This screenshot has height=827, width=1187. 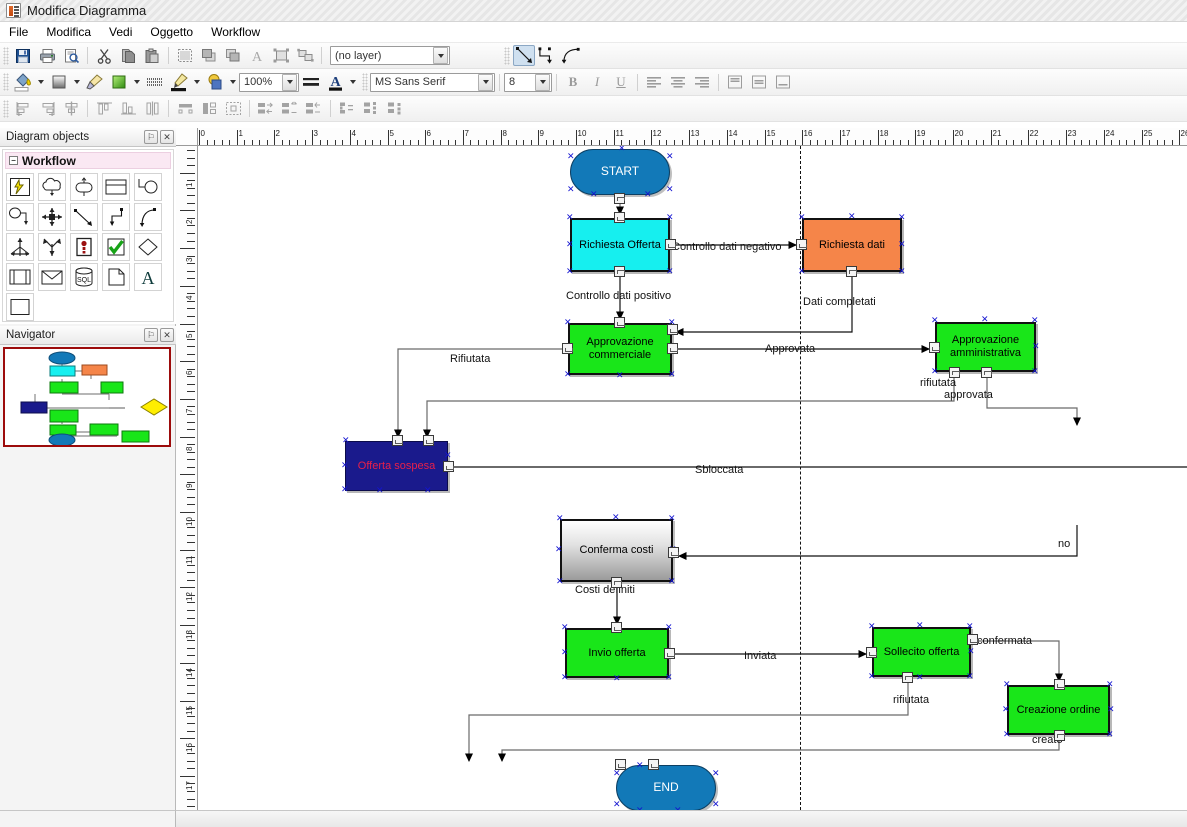 What do you see at coordinates (621, 244) in the screenshot?
I see `node-richiesta-offerta: Richiesta Offerta ✕ ✕ ✕ ✕ ✕ ✕ ✕ ✕` at bounding box center [621, 244].